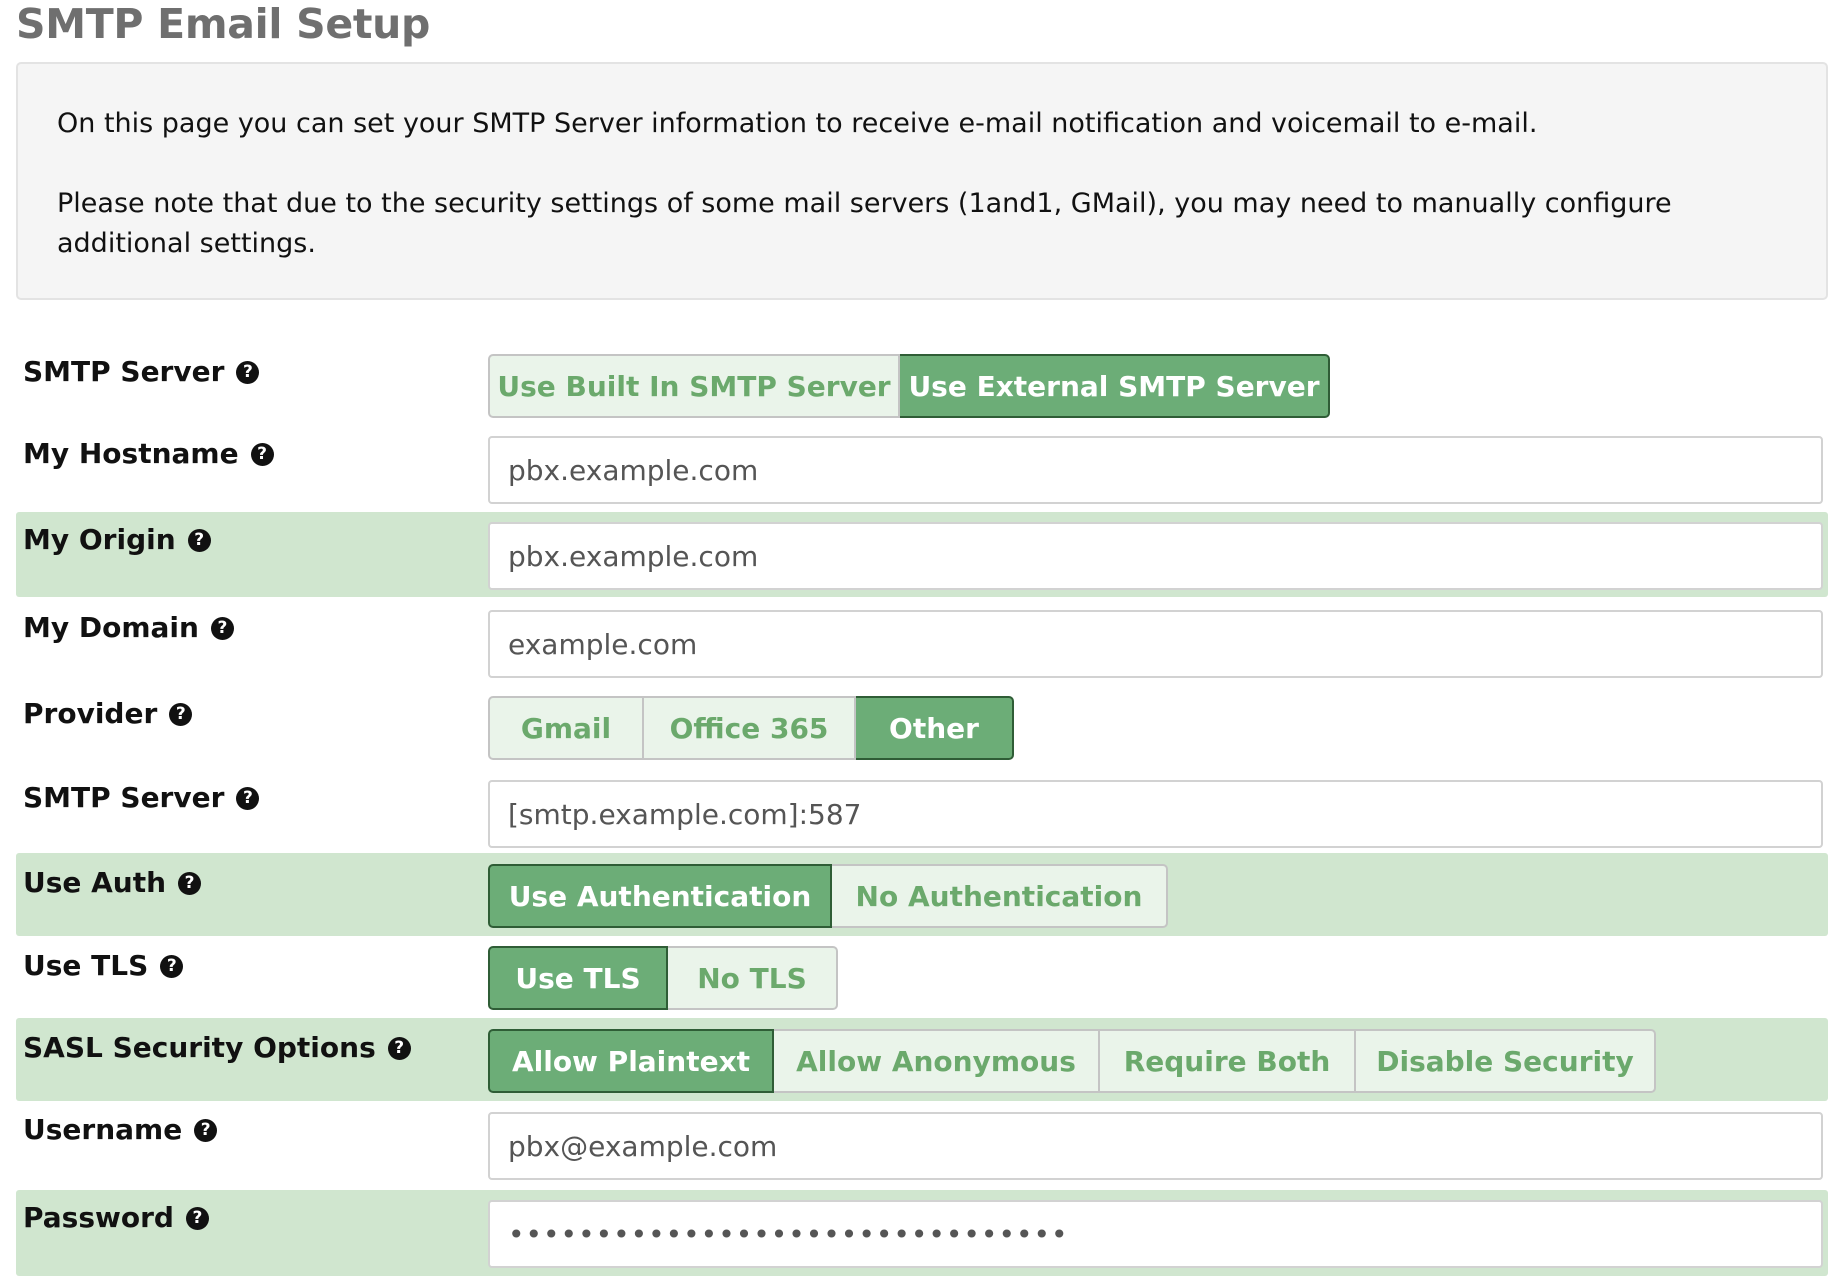  I want to click on page-title: SMTP Email Setup, so click(223, 24).